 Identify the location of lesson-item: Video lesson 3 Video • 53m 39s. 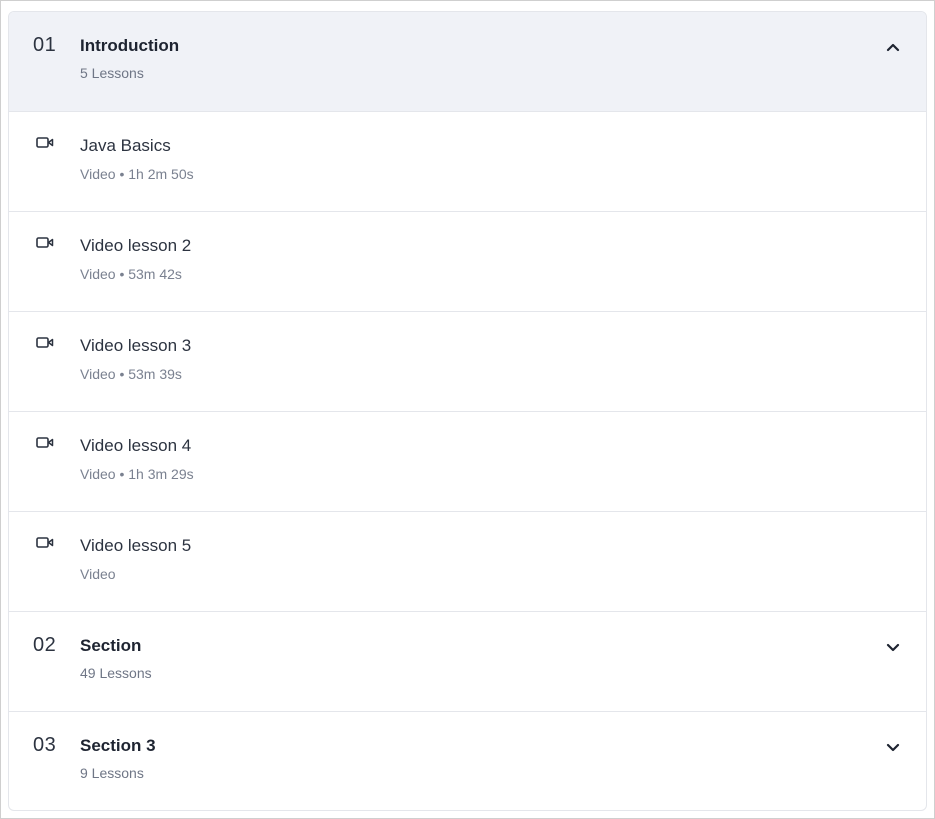
(467, 362).